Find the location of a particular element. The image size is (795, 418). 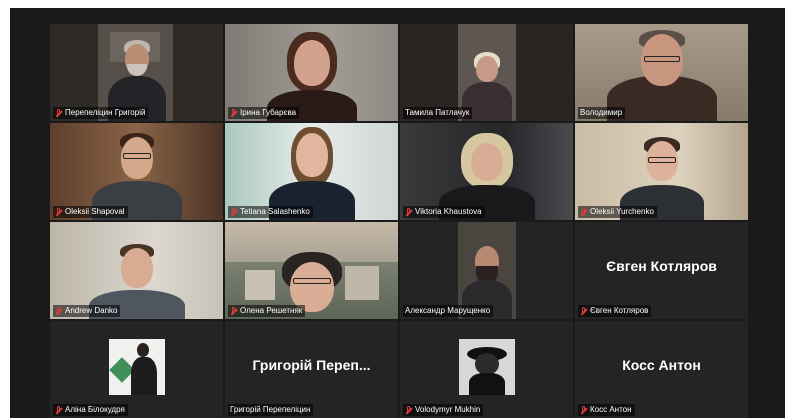

participant-name-tag: Володимир is located at coordinates (602, 113).